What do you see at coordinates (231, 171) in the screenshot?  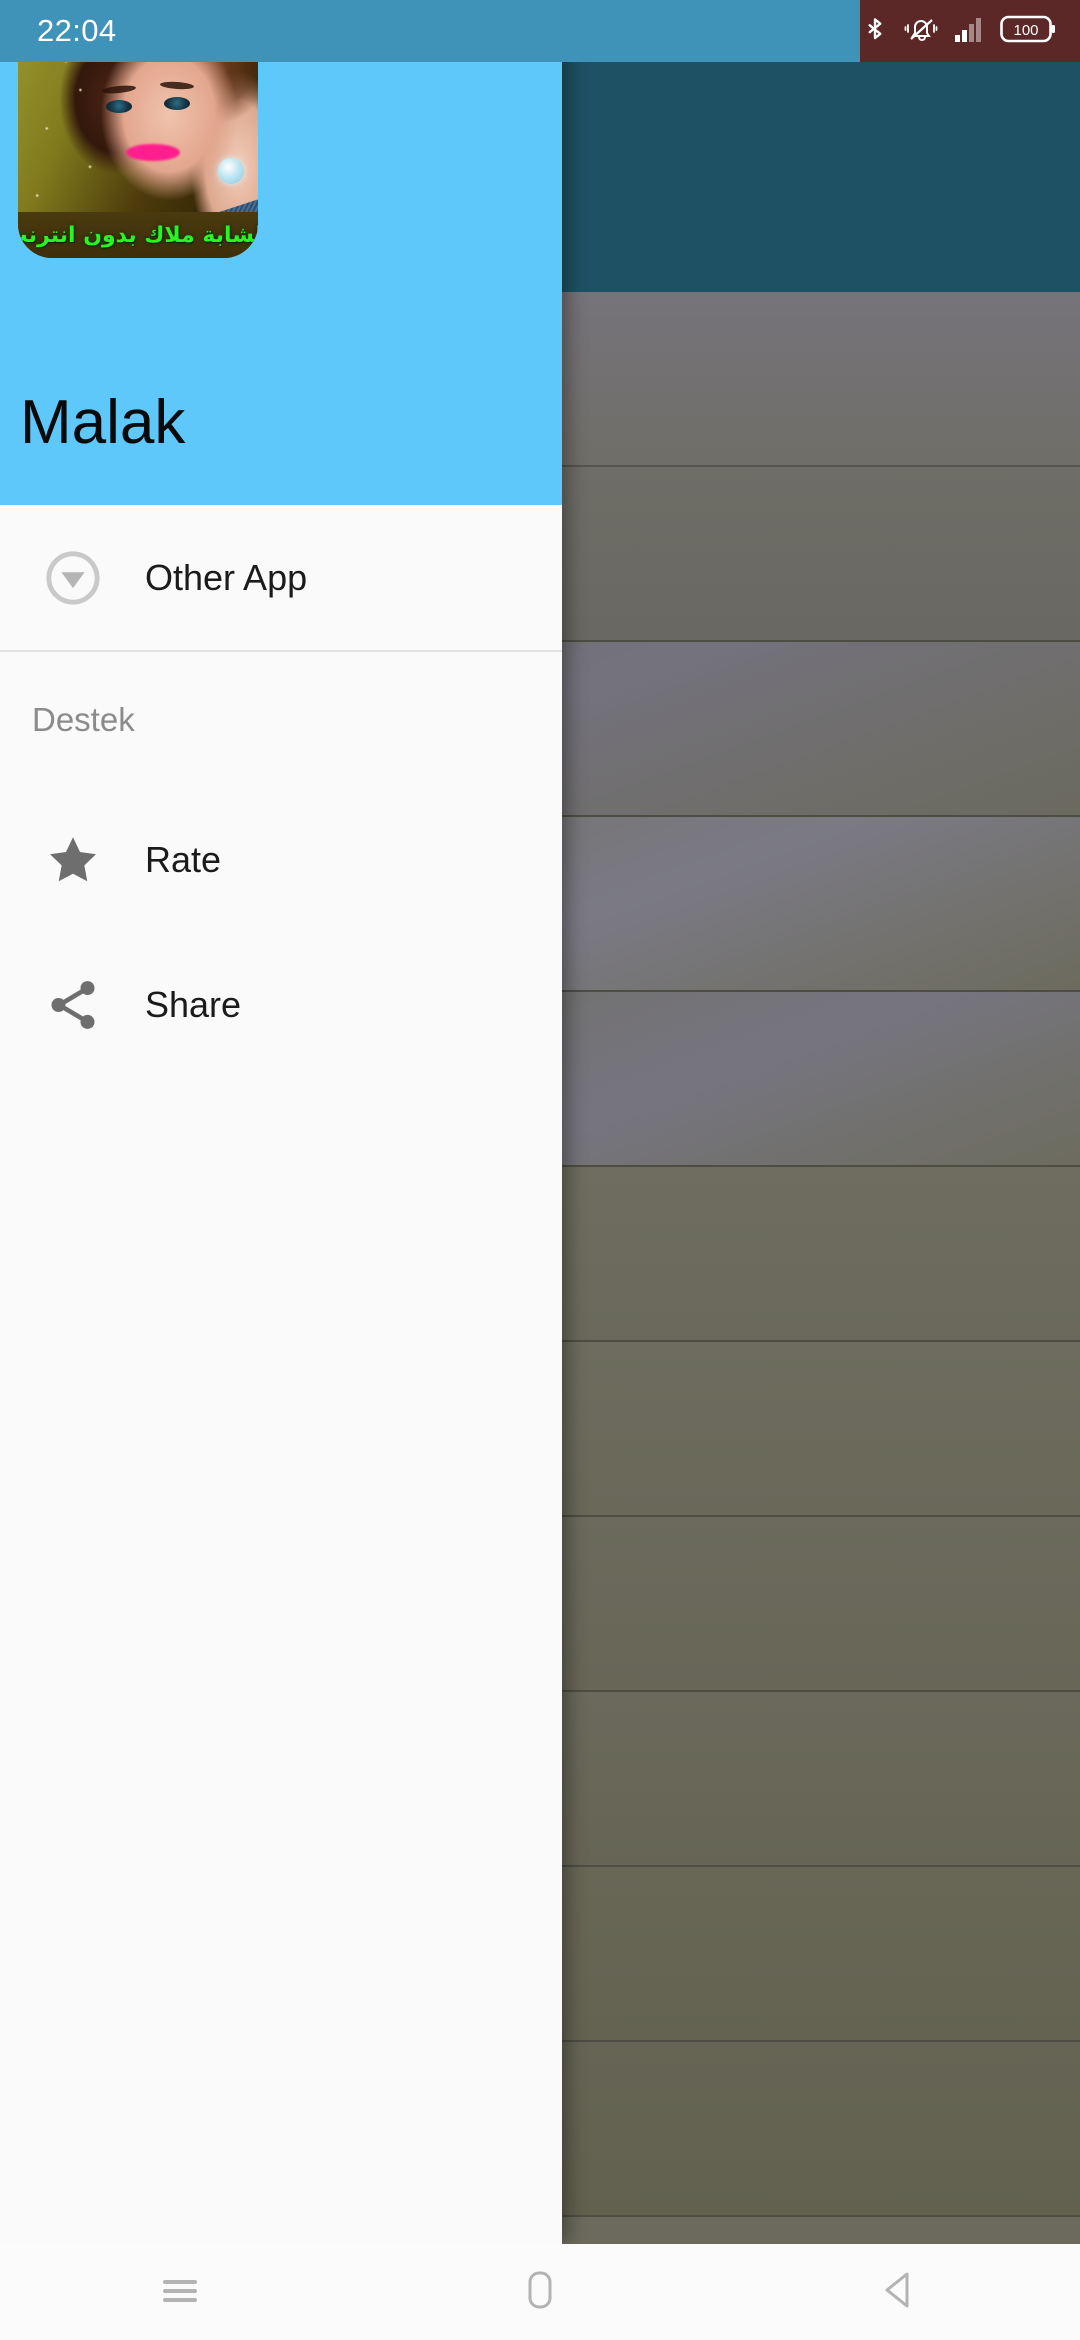 I see `app-icon-ring` at bounding box center [231, 171].